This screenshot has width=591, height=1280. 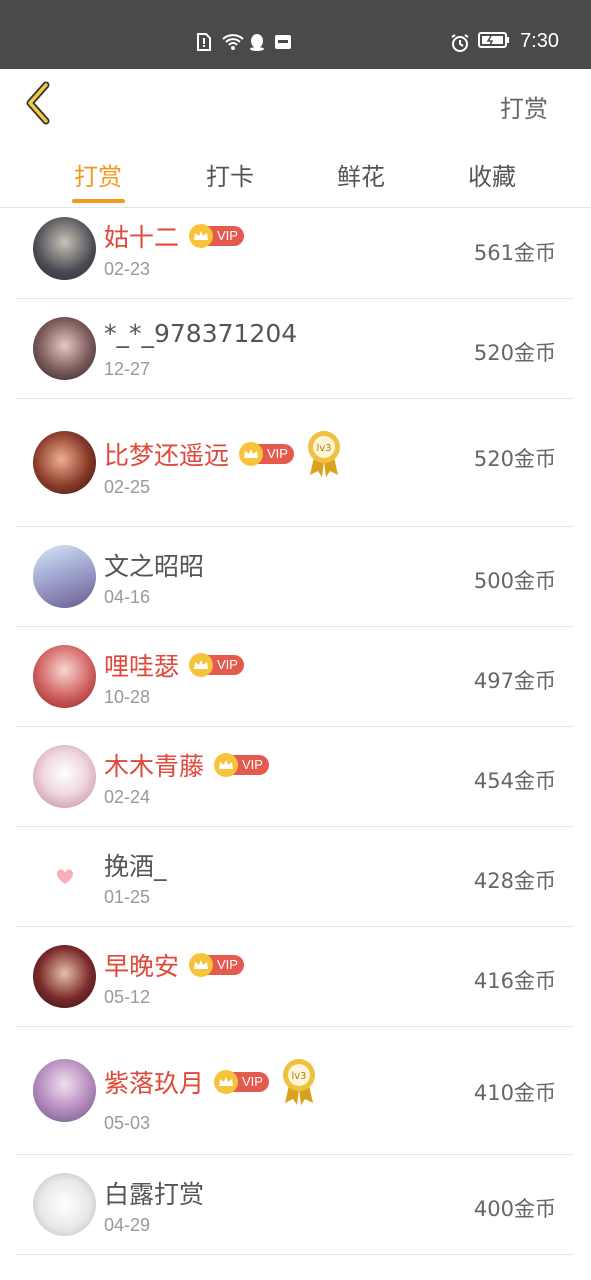 I want to click on reward-amount: 416金币, so click(x=514, y=981).